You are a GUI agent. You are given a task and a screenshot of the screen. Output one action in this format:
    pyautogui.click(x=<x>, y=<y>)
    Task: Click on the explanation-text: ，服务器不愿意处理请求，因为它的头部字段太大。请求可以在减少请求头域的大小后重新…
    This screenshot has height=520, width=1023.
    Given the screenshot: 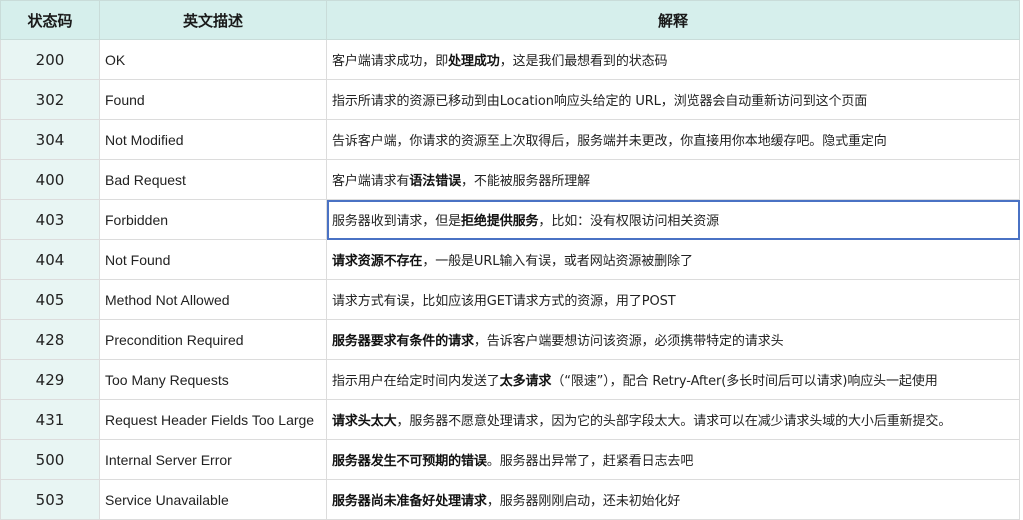 What is the action you would take?
    pyautogui.click(x=674, y=421)
    